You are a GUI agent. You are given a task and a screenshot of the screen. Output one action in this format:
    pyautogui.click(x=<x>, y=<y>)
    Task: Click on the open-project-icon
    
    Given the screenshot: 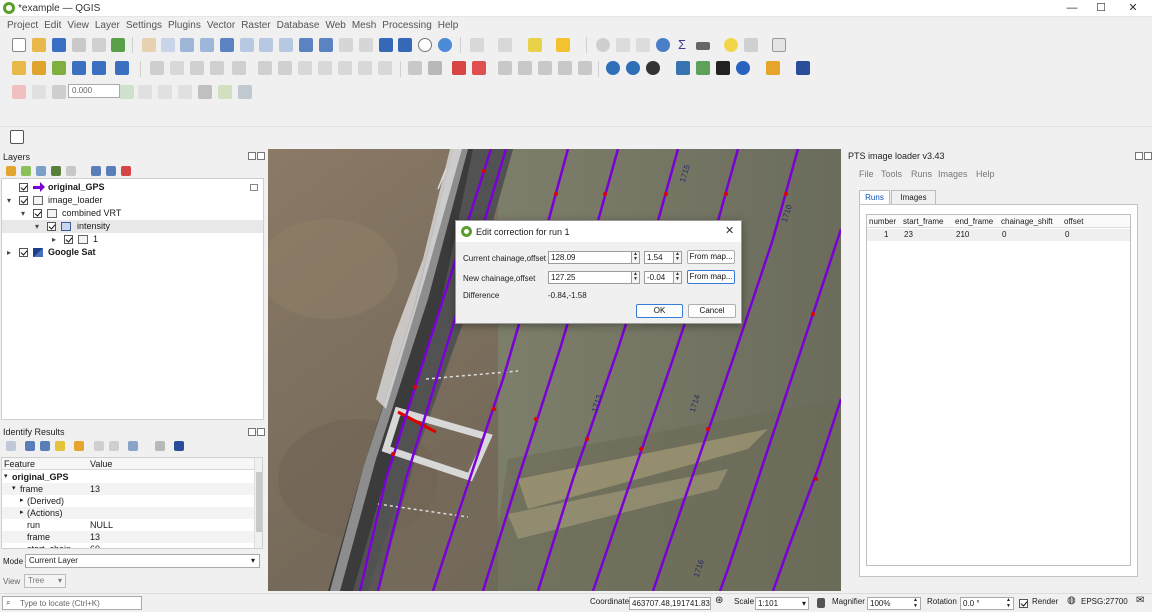 What is the action you would take?
    pyautogui.click(x=39, y=45)
    